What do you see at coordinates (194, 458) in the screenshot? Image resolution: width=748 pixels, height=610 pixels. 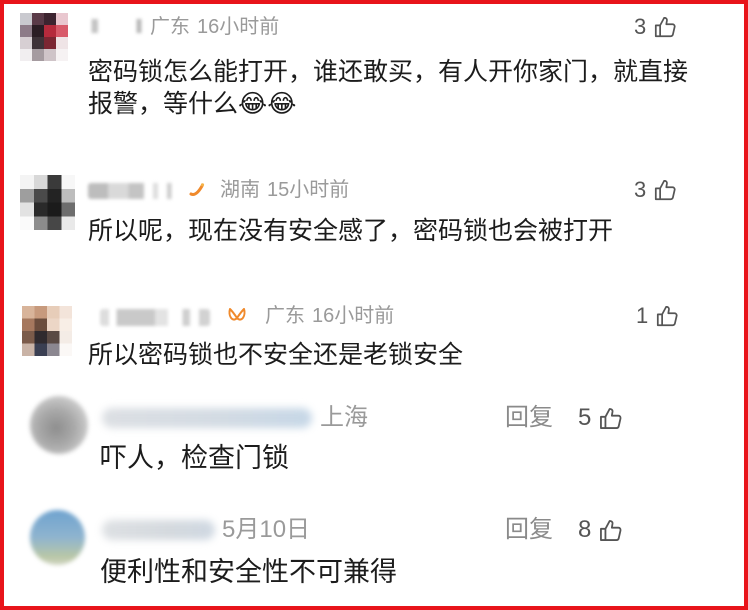 I see `comment-text: 吓人，检查门锁` at bounding box center [194, 458].